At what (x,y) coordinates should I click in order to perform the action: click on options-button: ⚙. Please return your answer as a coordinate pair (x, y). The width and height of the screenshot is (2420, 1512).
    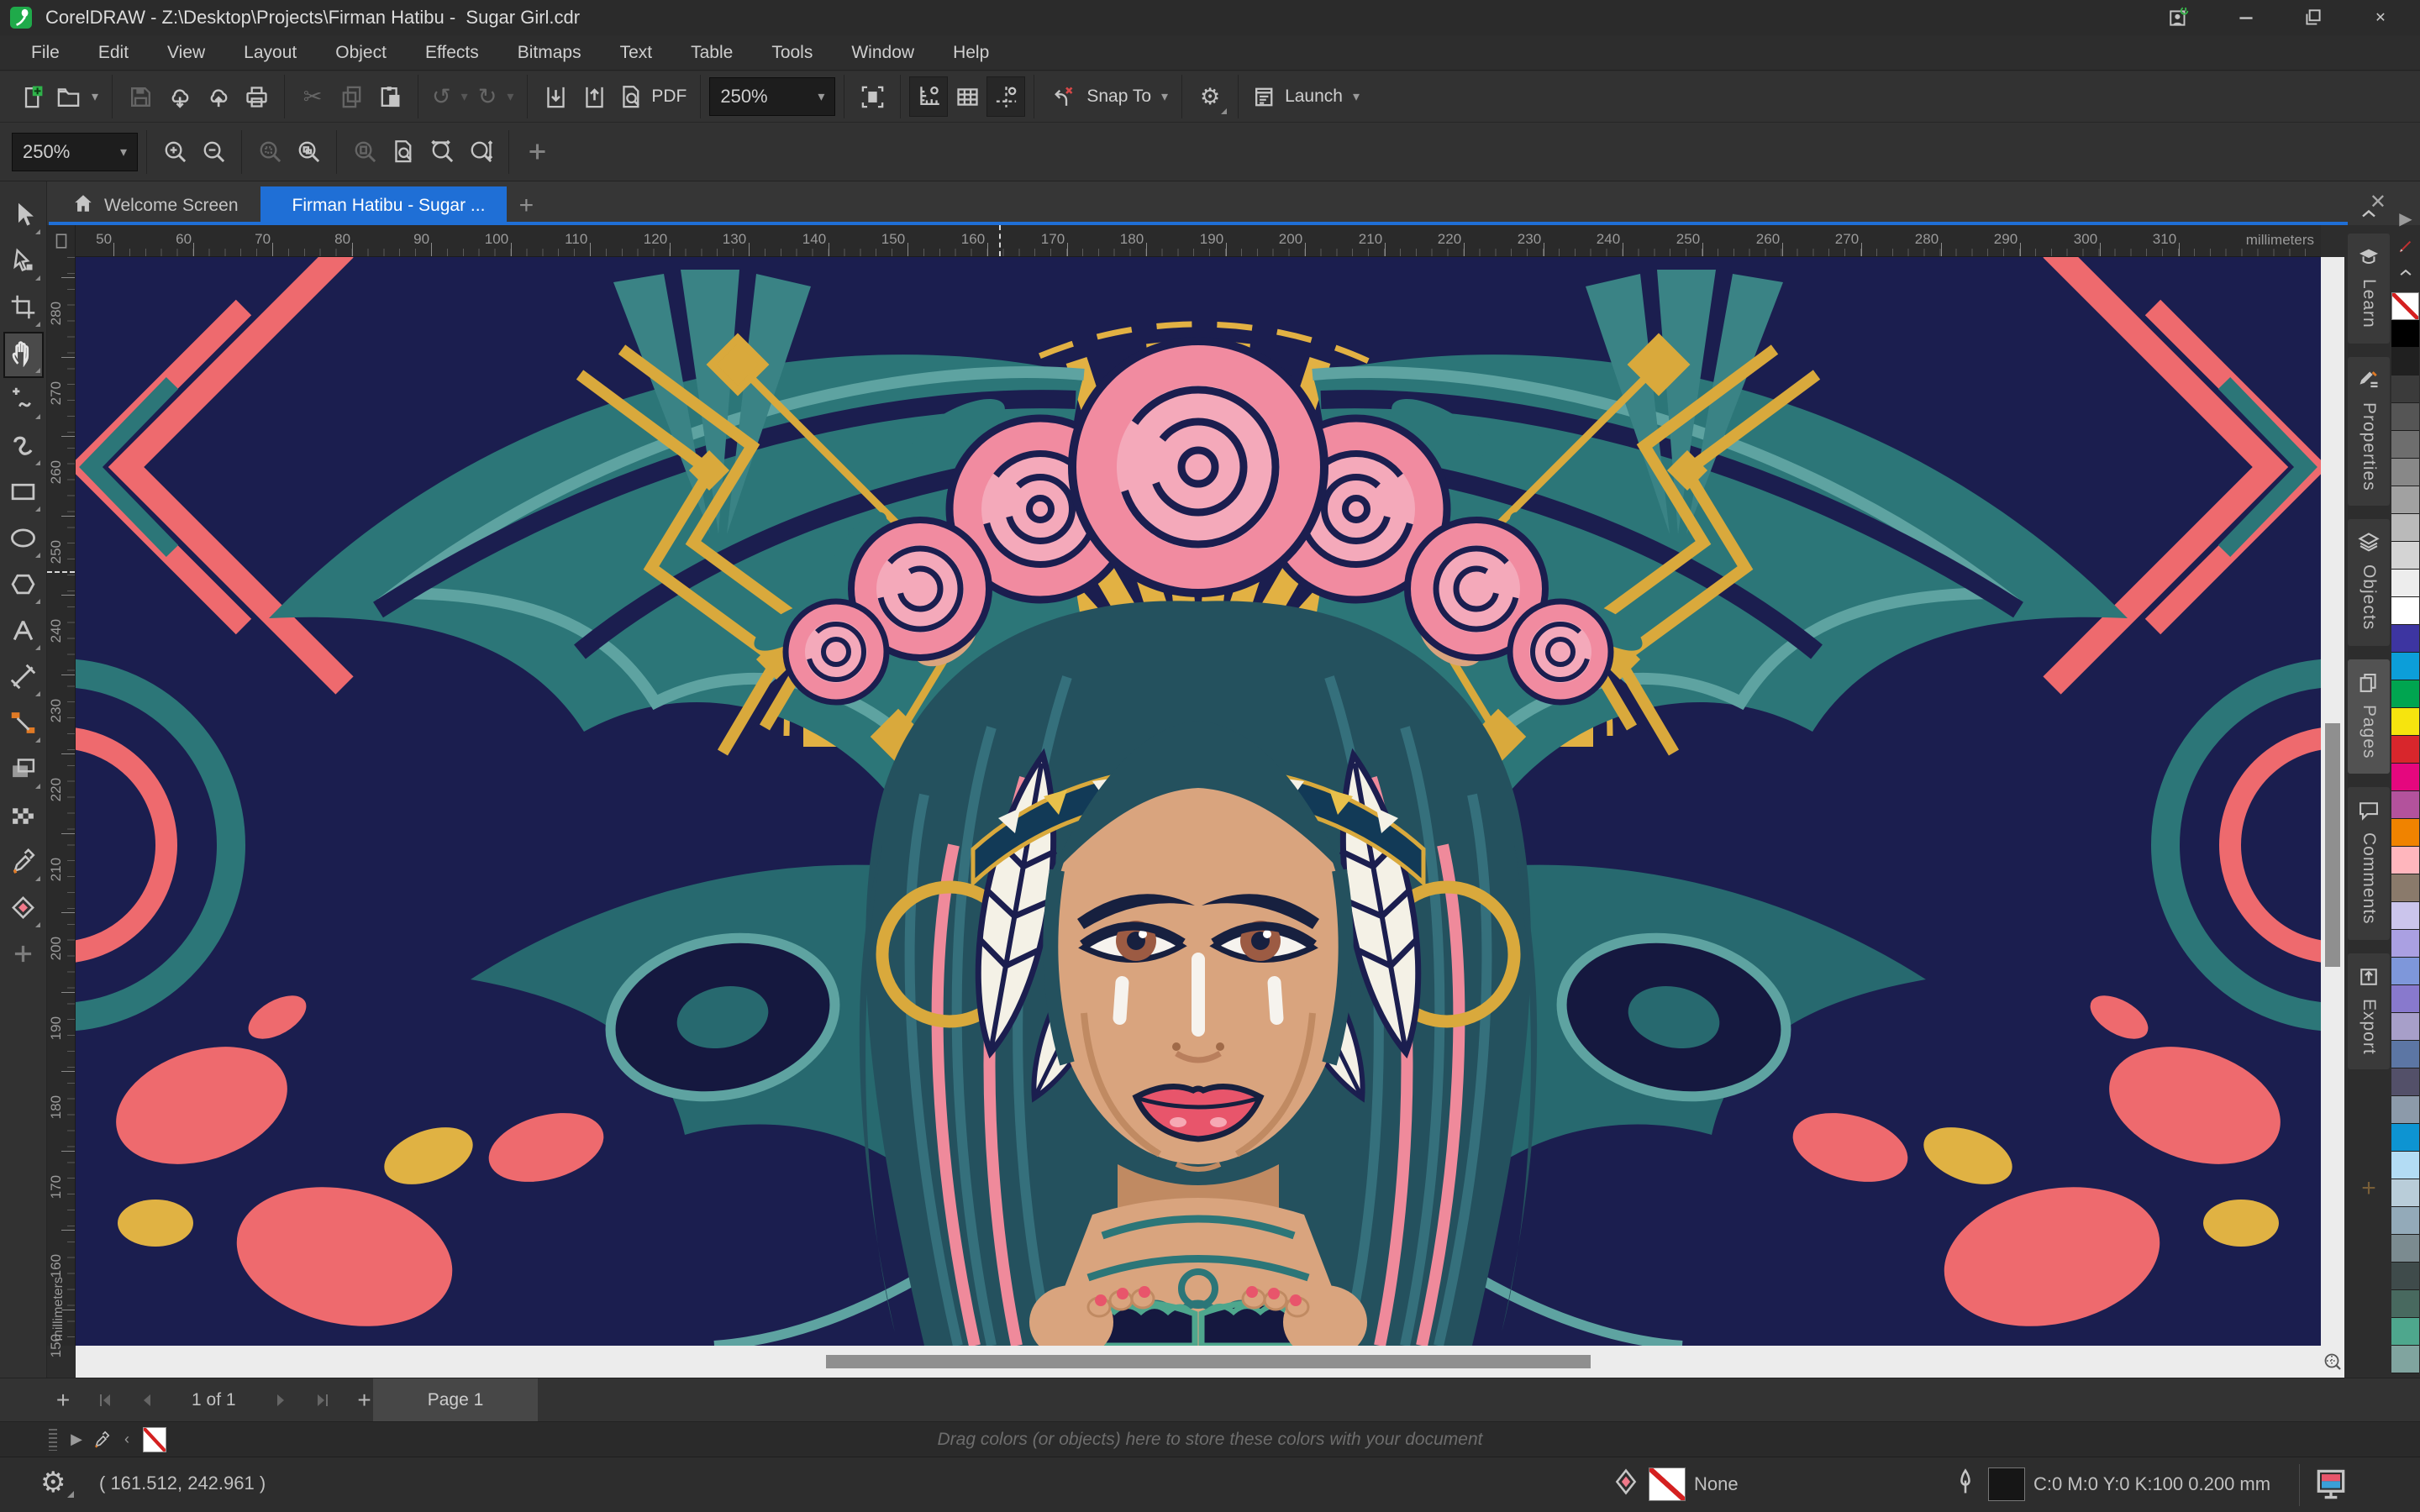
    Looking at the image, I should click on (1210, 96).